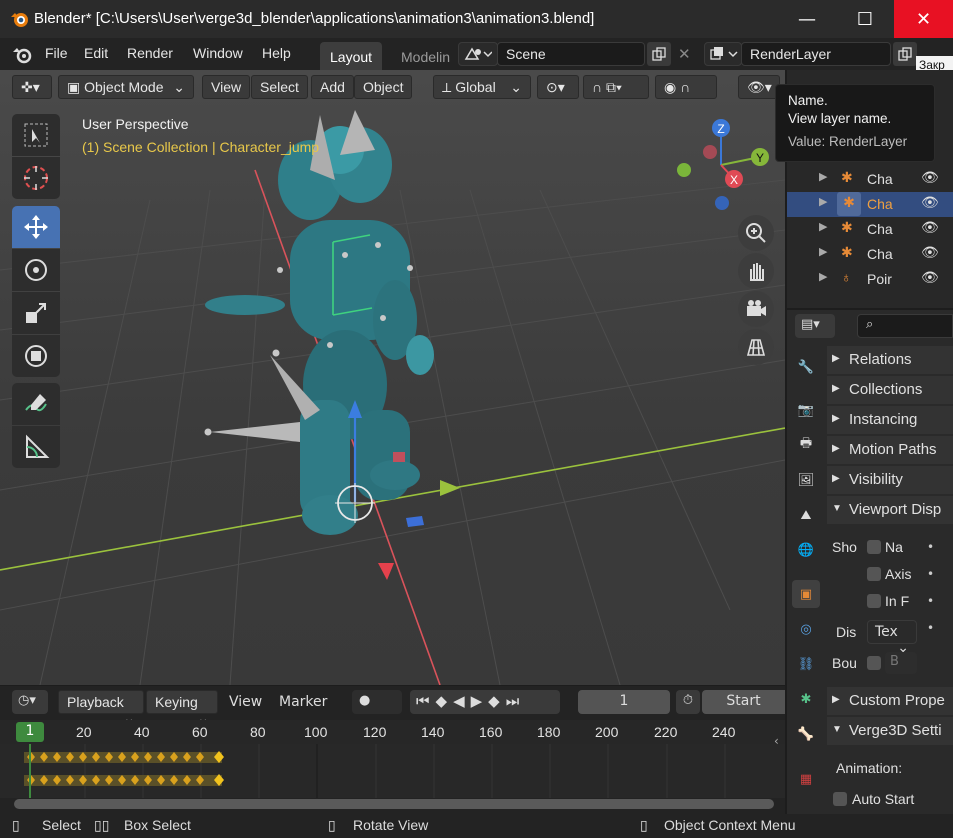 This screenshot has width=953, height=838. Describe the element at coordinates (840, 799) in the screenshot. I see `auto-start-checkbox` at that location.